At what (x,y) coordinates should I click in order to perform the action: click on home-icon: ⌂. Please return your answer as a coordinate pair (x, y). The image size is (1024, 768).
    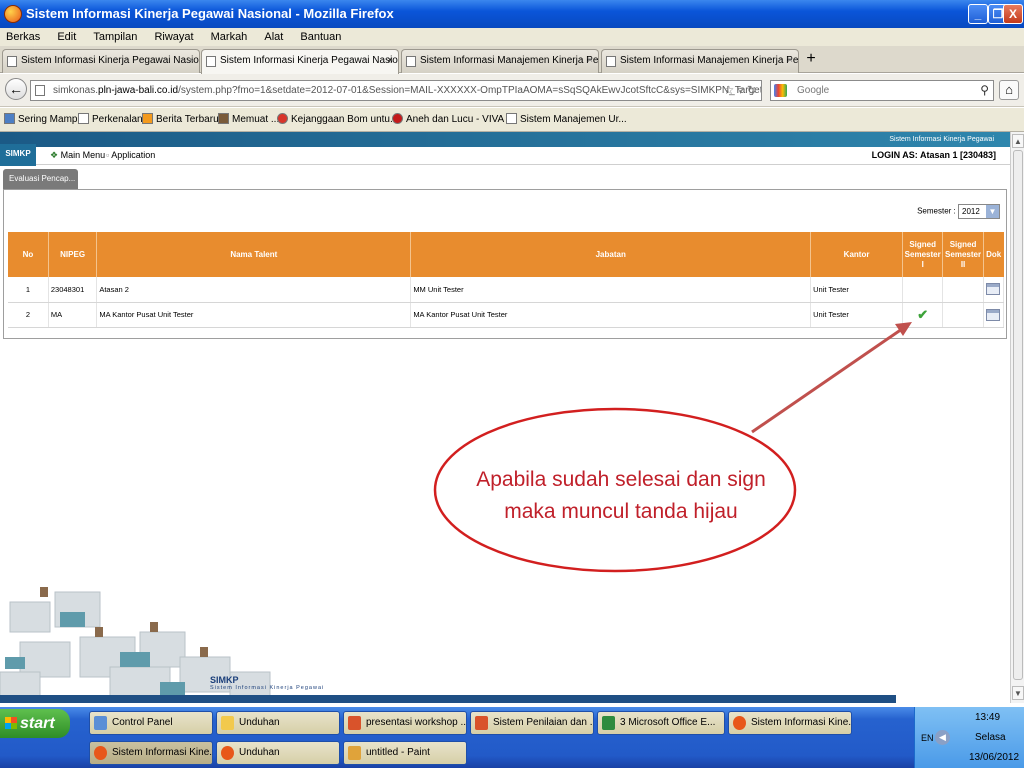
    Looking at the image, I should click on (1009, 90).